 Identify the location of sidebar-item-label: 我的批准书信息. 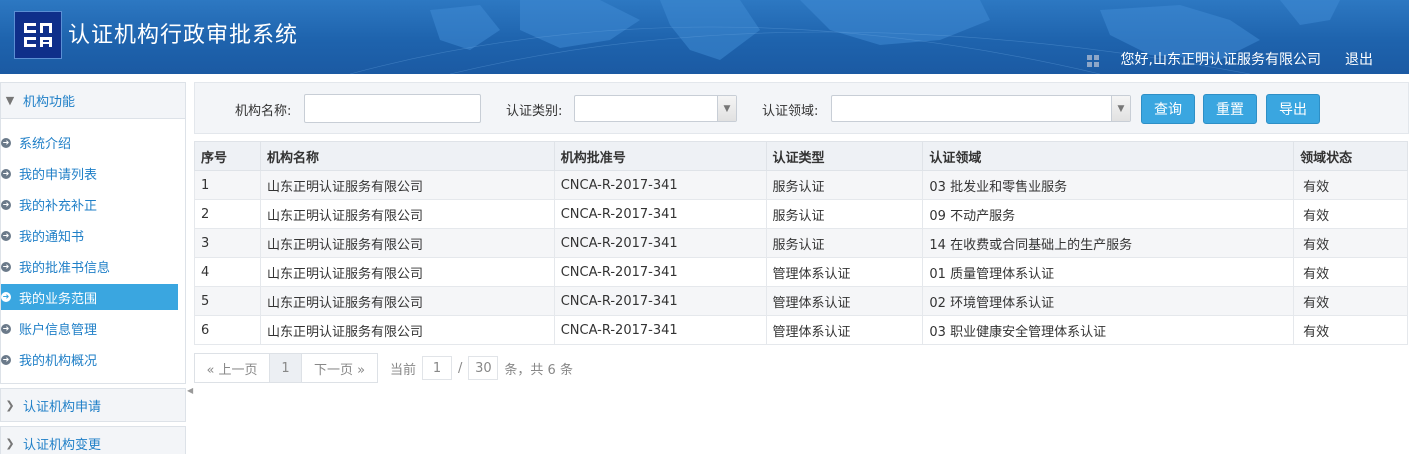
(65, 268).